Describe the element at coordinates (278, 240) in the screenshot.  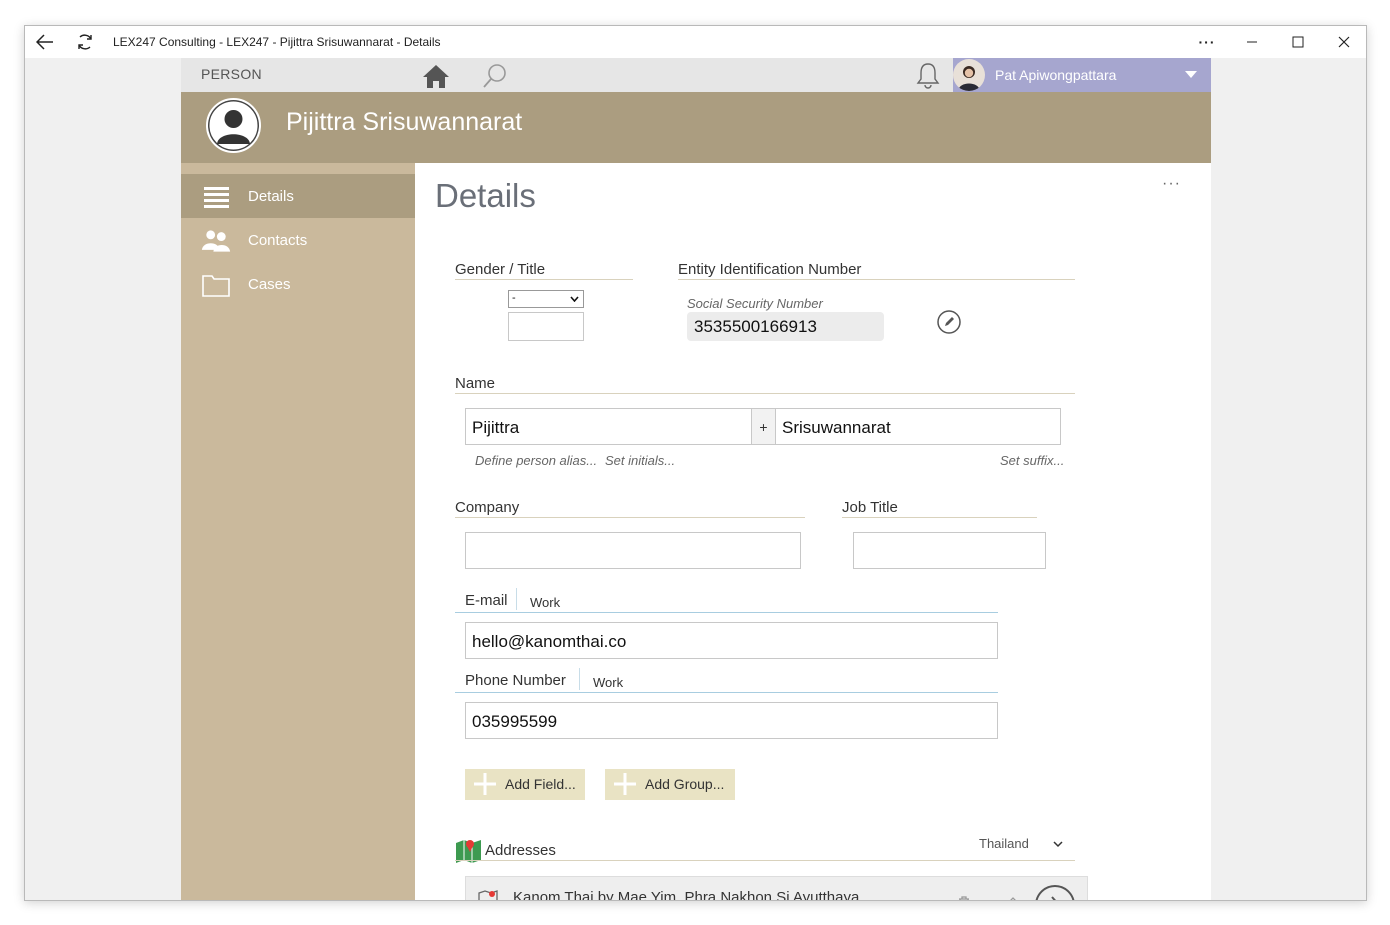
I see `sidebar-item-label: Contacts` at that location.